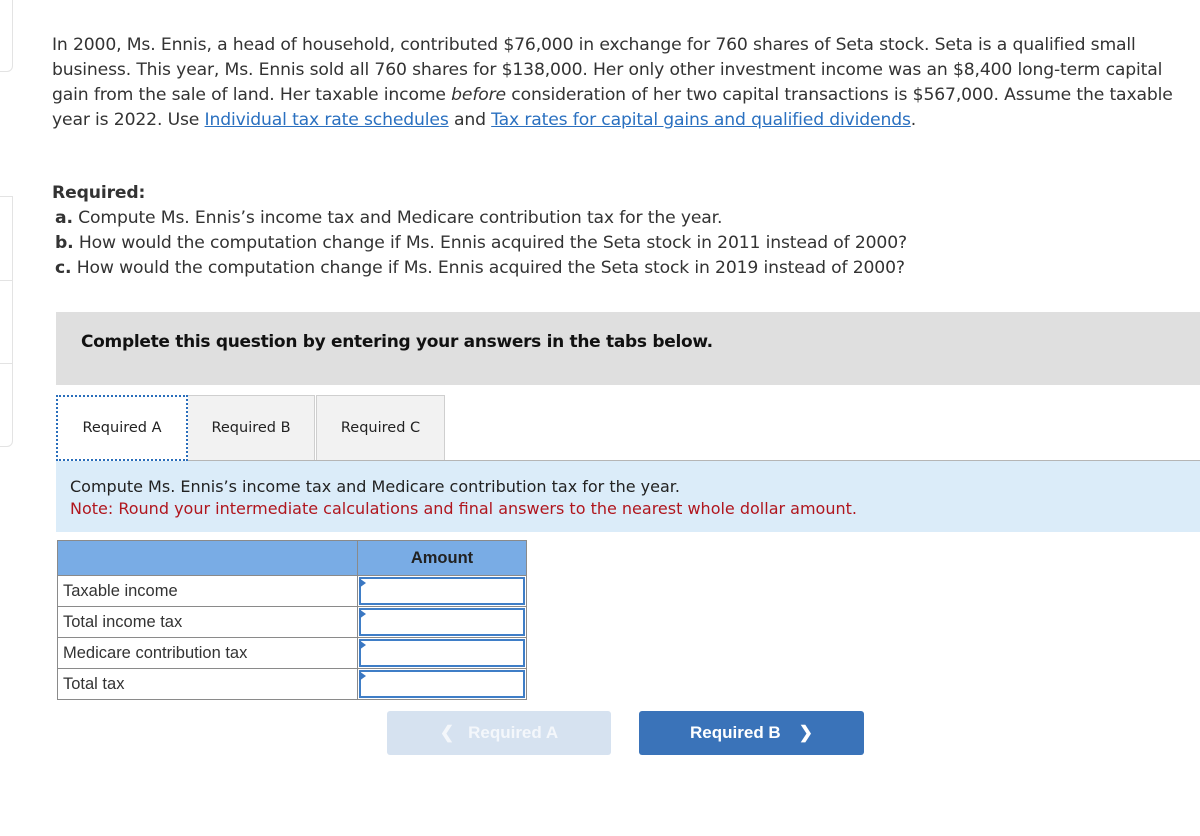 Image resolution: width=1200 pixels, height=836 pixels. I want to click on required-title: Required:, so click(99, 193).